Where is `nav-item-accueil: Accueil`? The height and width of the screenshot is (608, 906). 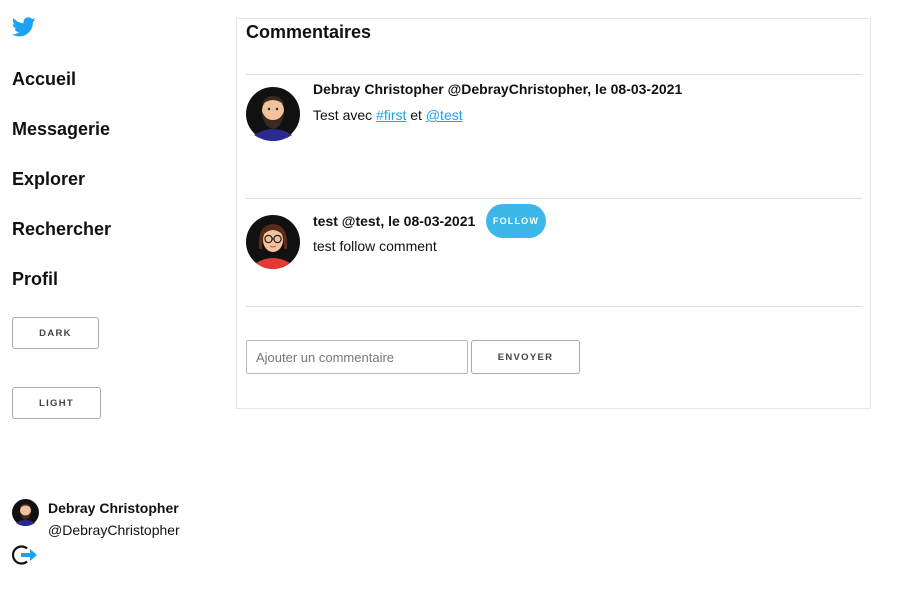 nav-item-accueil: Accueil is located at coordinates (61, 91).